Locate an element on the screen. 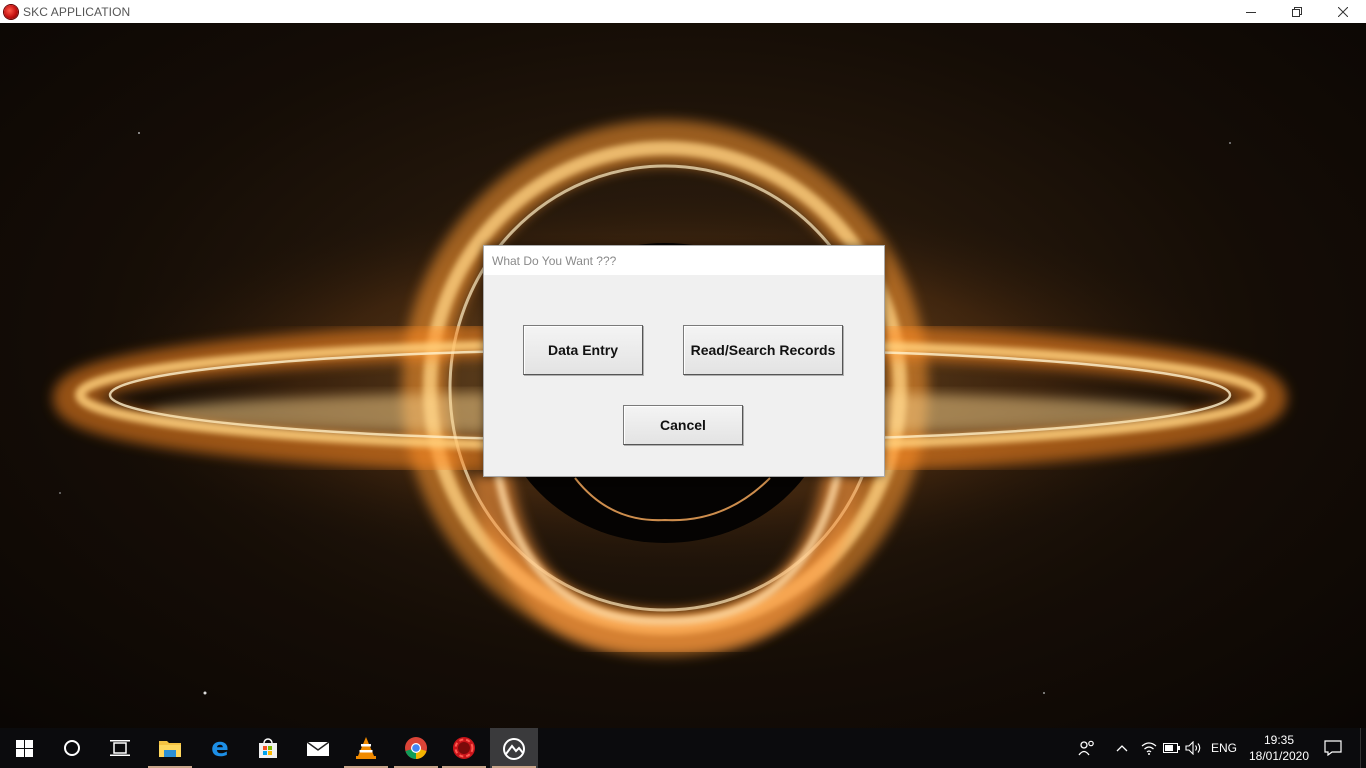 The height and width of the screenshot is (768, 1366). skc-app-icon is located at coordinates (514, 749).